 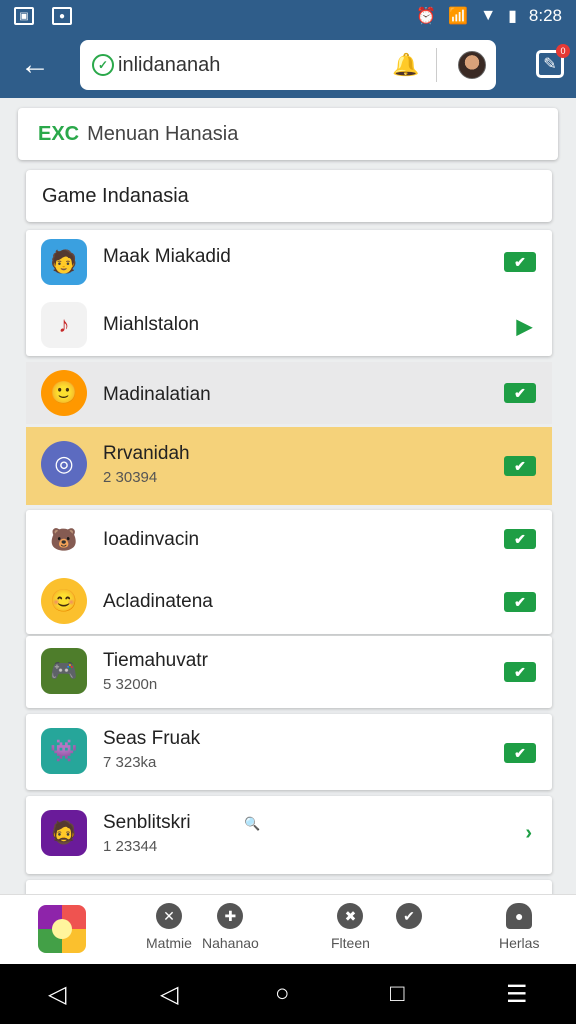 What do you see at coordinates (472, 65) in the screenshot?
I see `avatar` at bounding box center [472, 65].